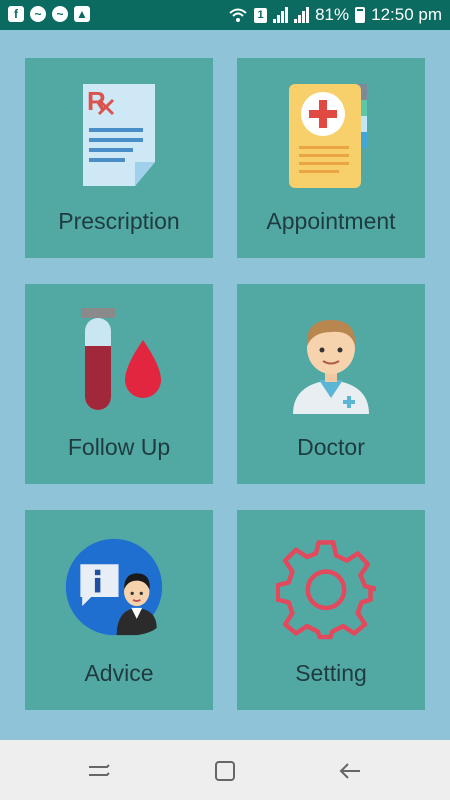 This screenshot has height=800, width=450. I want to click on appointment-label: Appointment, so click(331, 221).